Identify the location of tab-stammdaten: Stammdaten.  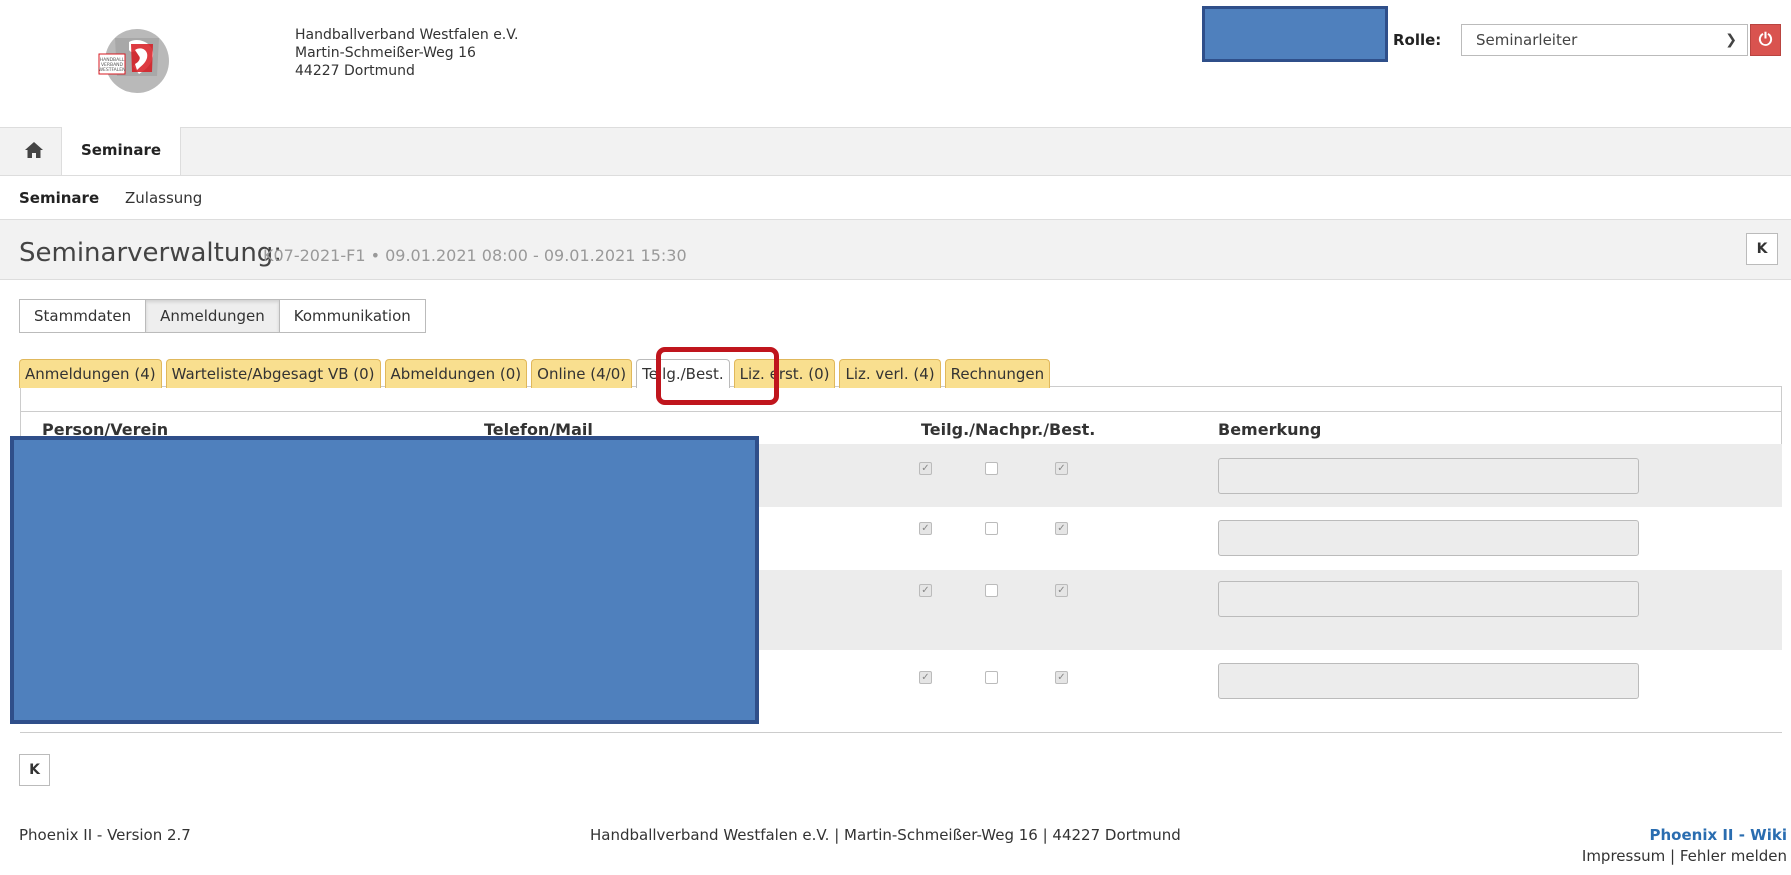
(83, 316).